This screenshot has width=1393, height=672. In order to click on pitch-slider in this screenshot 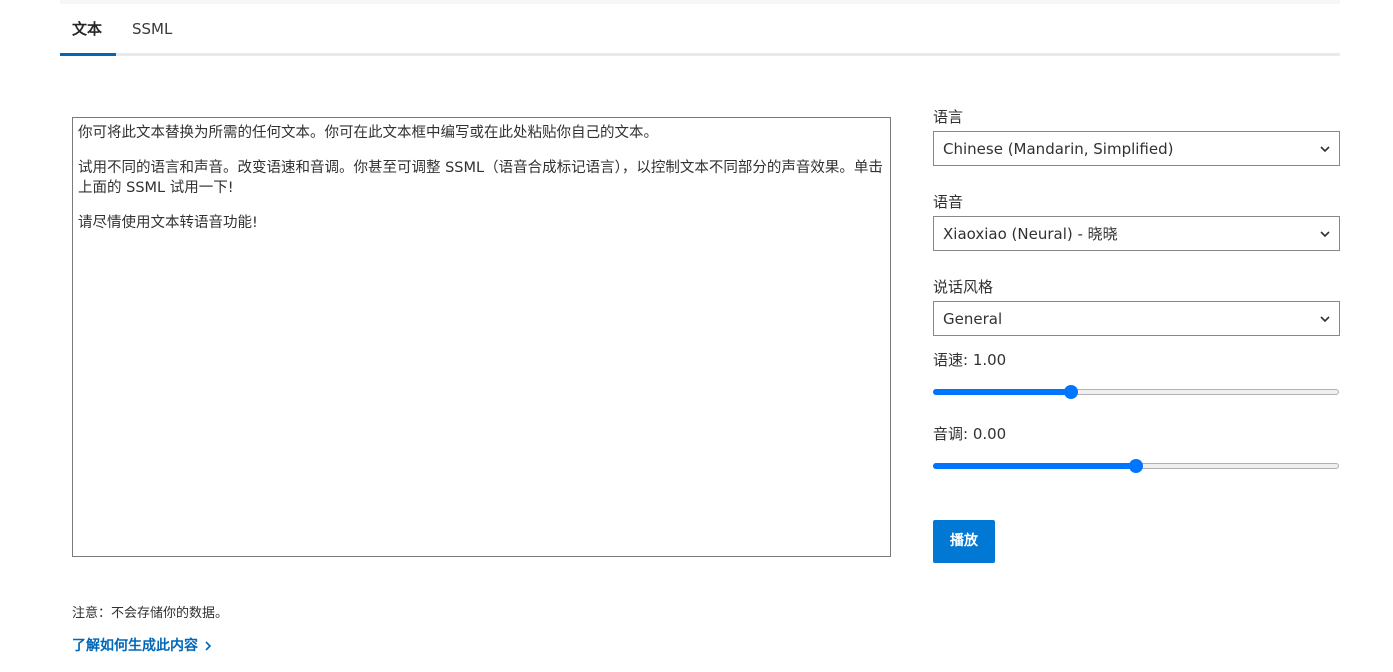, I will do `click(1136, 466)`.